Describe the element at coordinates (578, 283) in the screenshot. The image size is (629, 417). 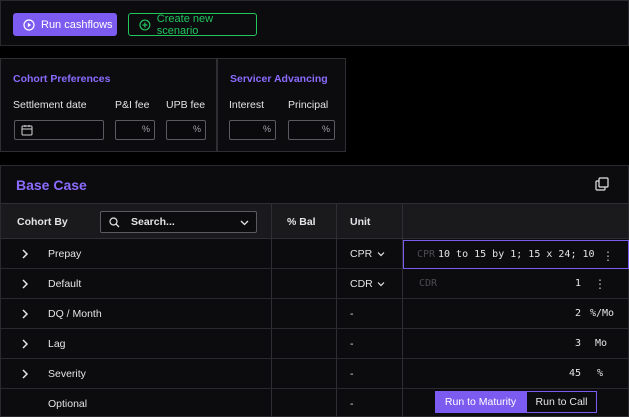
I see `default-value: 1` at that location.